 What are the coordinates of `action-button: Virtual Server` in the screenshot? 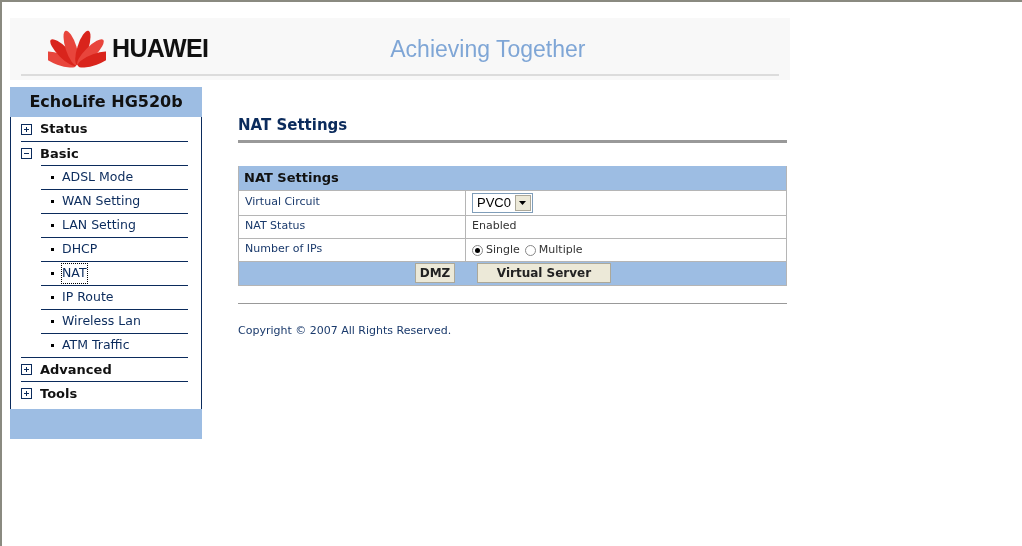 It's located at (544, 273).